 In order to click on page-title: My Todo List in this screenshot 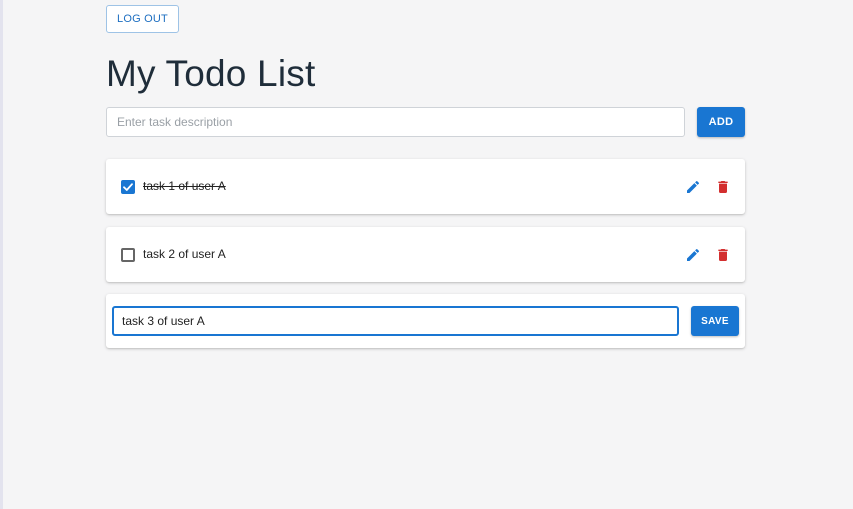, I will do `click(211, 73)`.